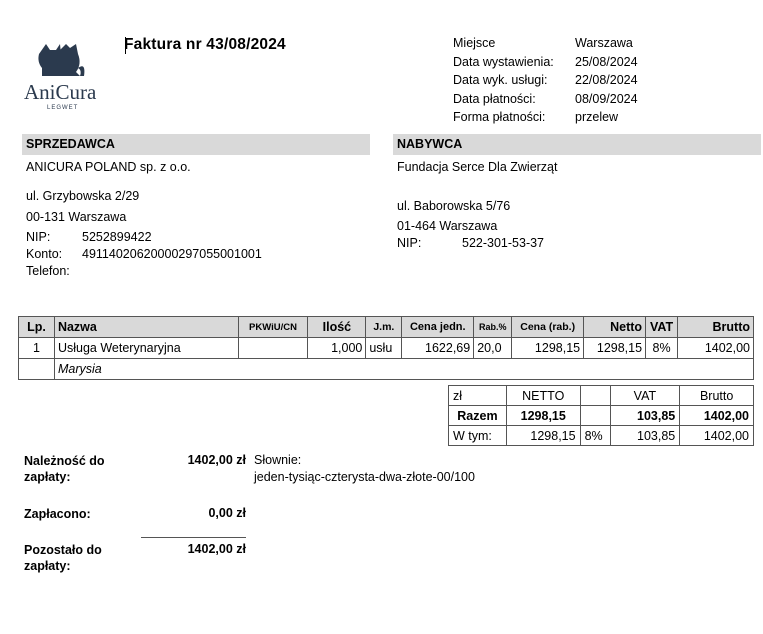  What do you see at coordinates (645, 435) in the screenshot?
I see `summary-breakdown-vat: 103,85` at bounding box center [645, 435].